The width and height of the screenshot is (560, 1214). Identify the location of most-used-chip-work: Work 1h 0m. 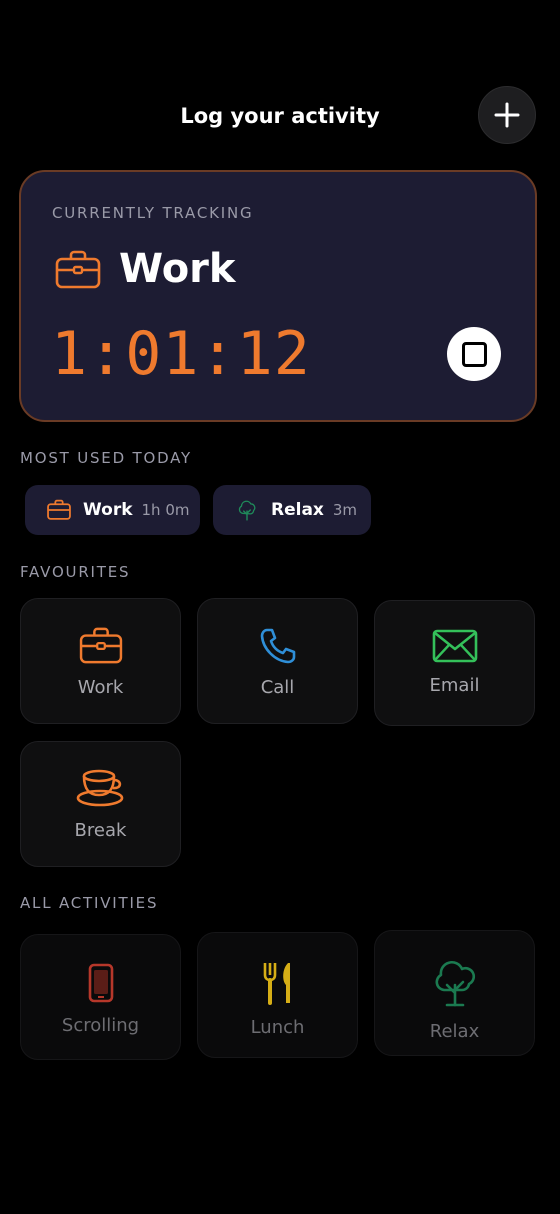
(112, 510).